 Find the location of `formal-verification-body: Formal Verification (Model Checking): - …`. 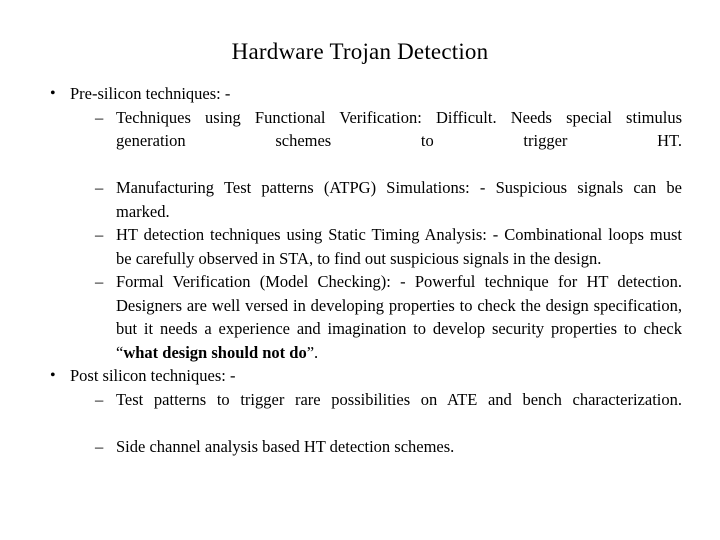

formal-verification-body: Formal Verification (Model Checking): - … is located at coordinates (399, 305).